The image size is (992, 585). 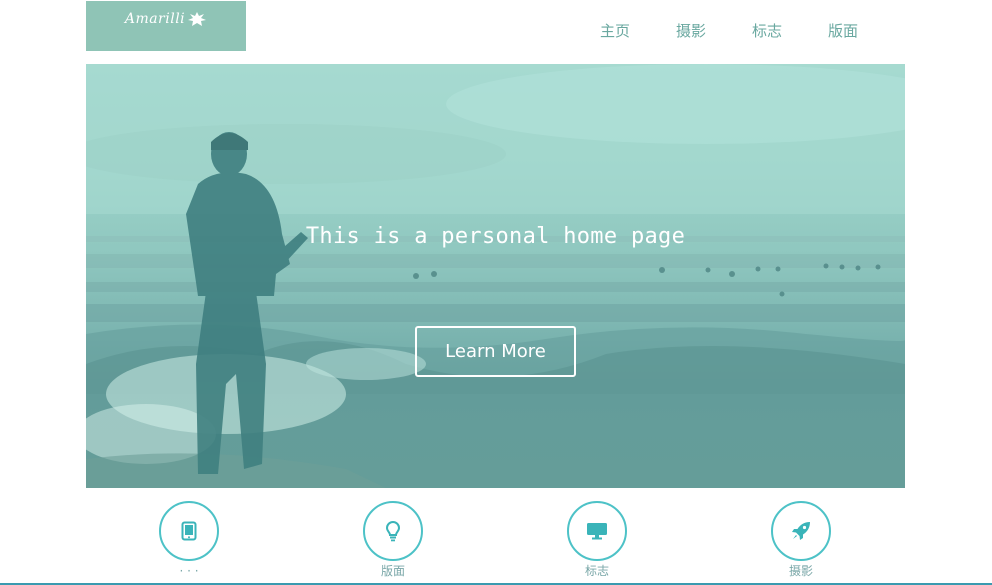 What do you see at coordinates (866, 31) in the screenshot?
I see `nav-item-layout: 版面` at bounding box center [866, 31].